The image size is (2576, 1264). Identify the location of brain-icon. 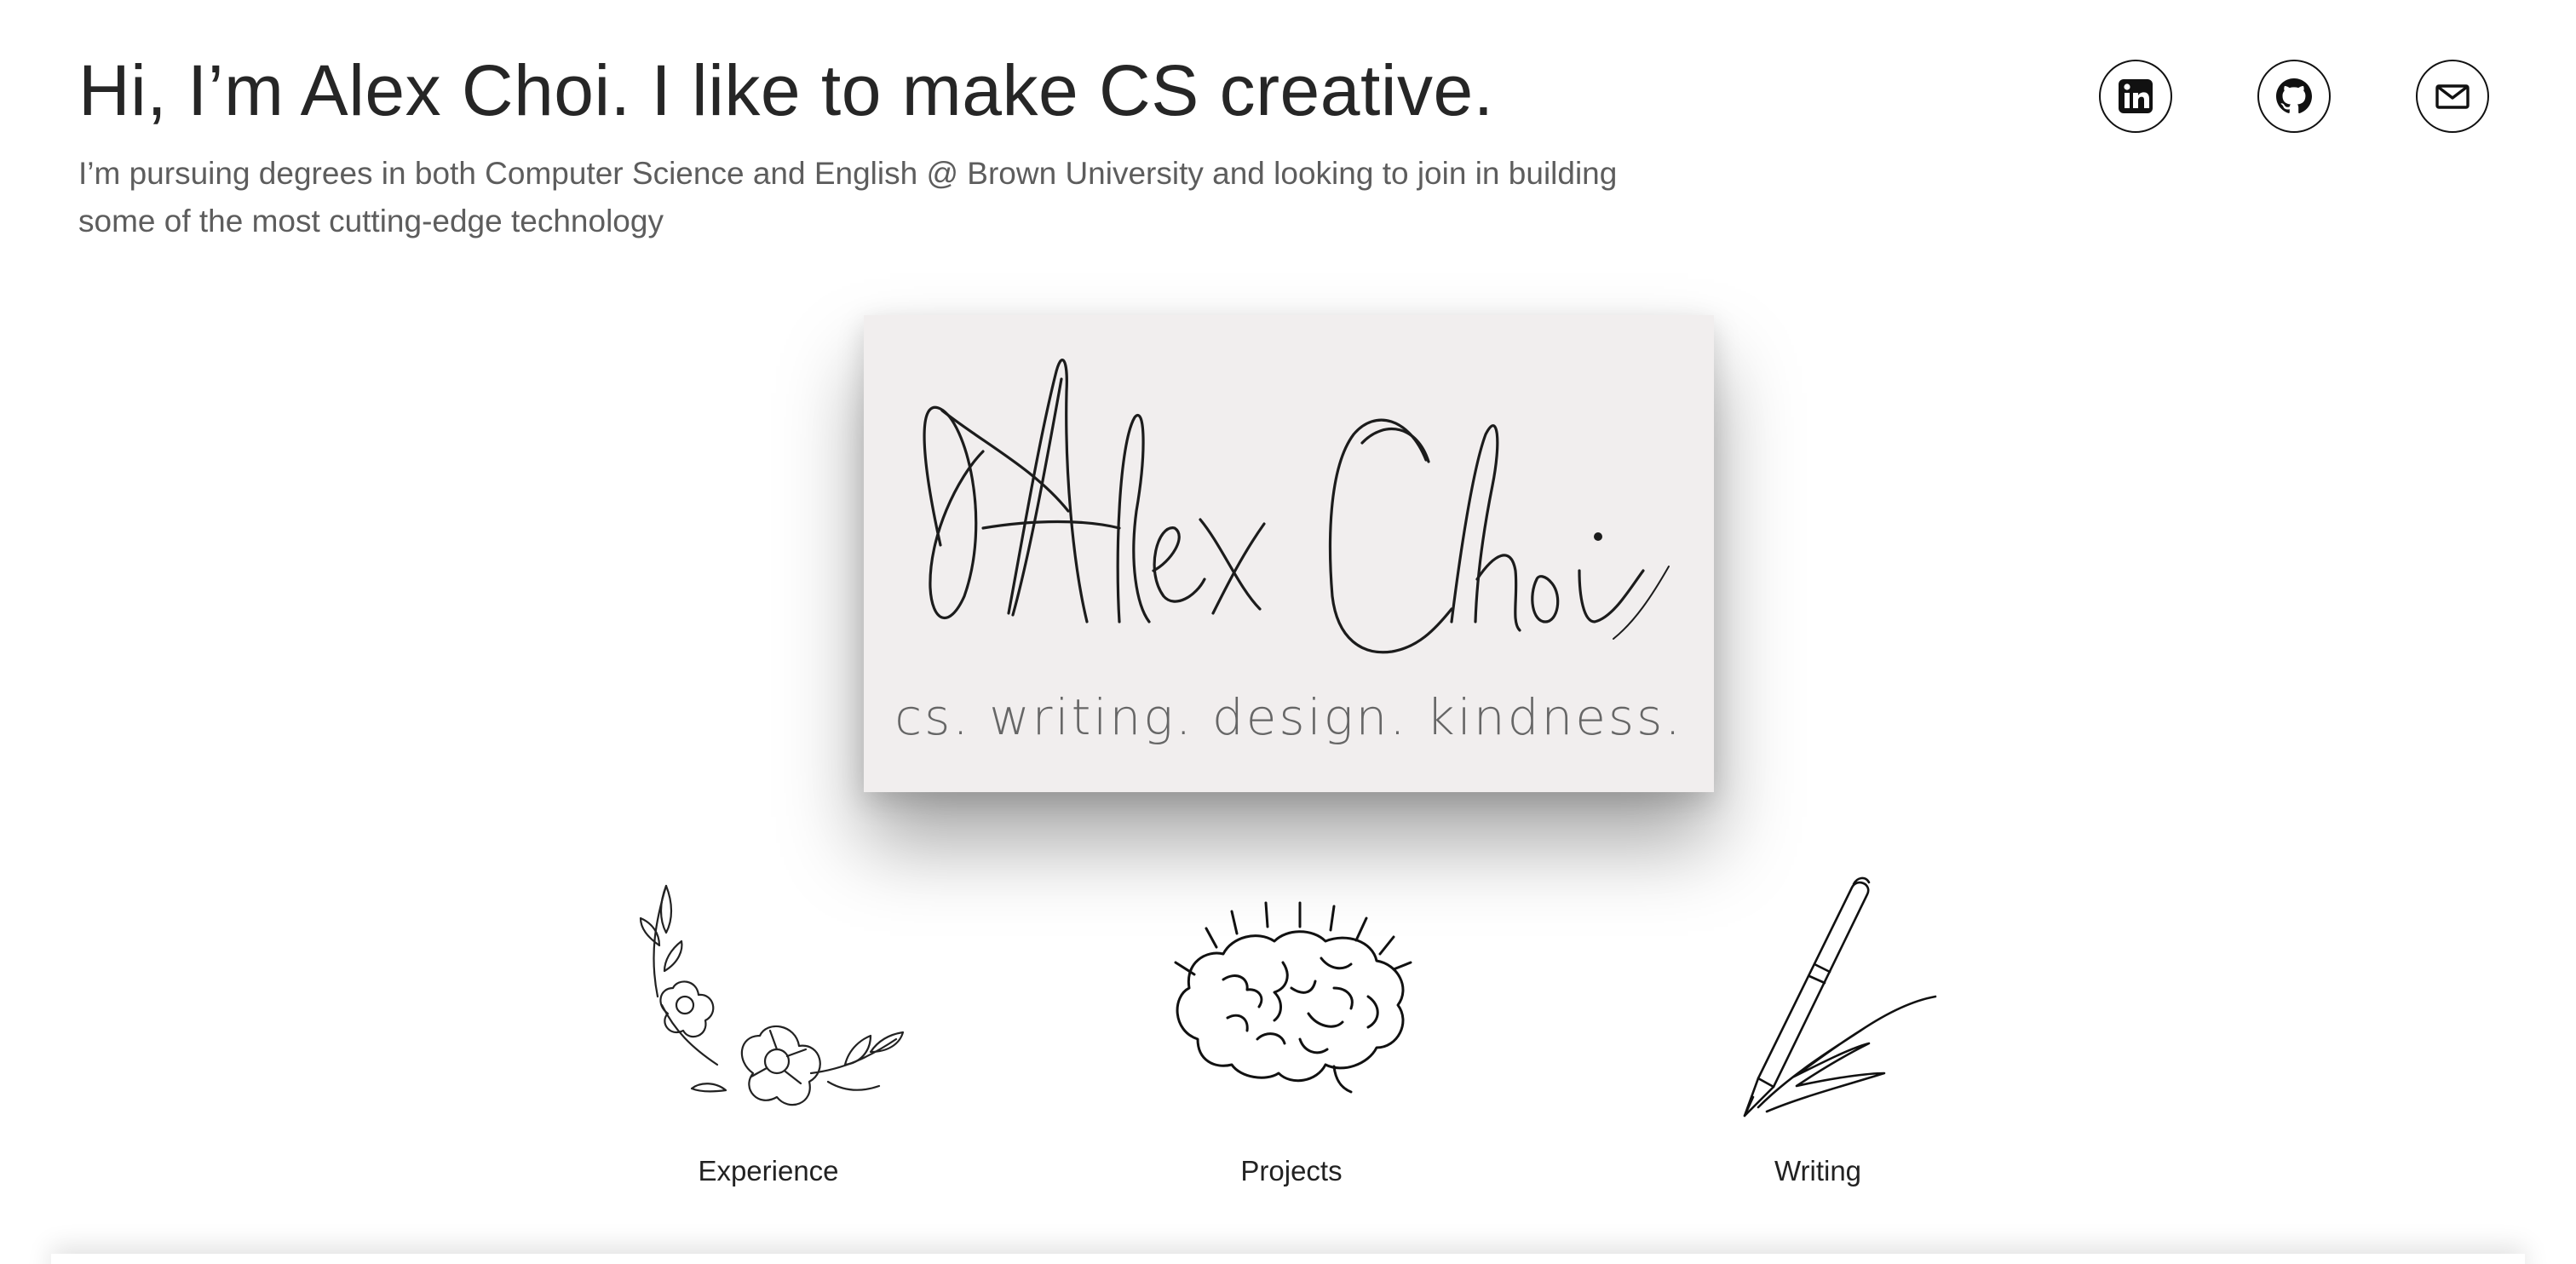
(1293, 997).